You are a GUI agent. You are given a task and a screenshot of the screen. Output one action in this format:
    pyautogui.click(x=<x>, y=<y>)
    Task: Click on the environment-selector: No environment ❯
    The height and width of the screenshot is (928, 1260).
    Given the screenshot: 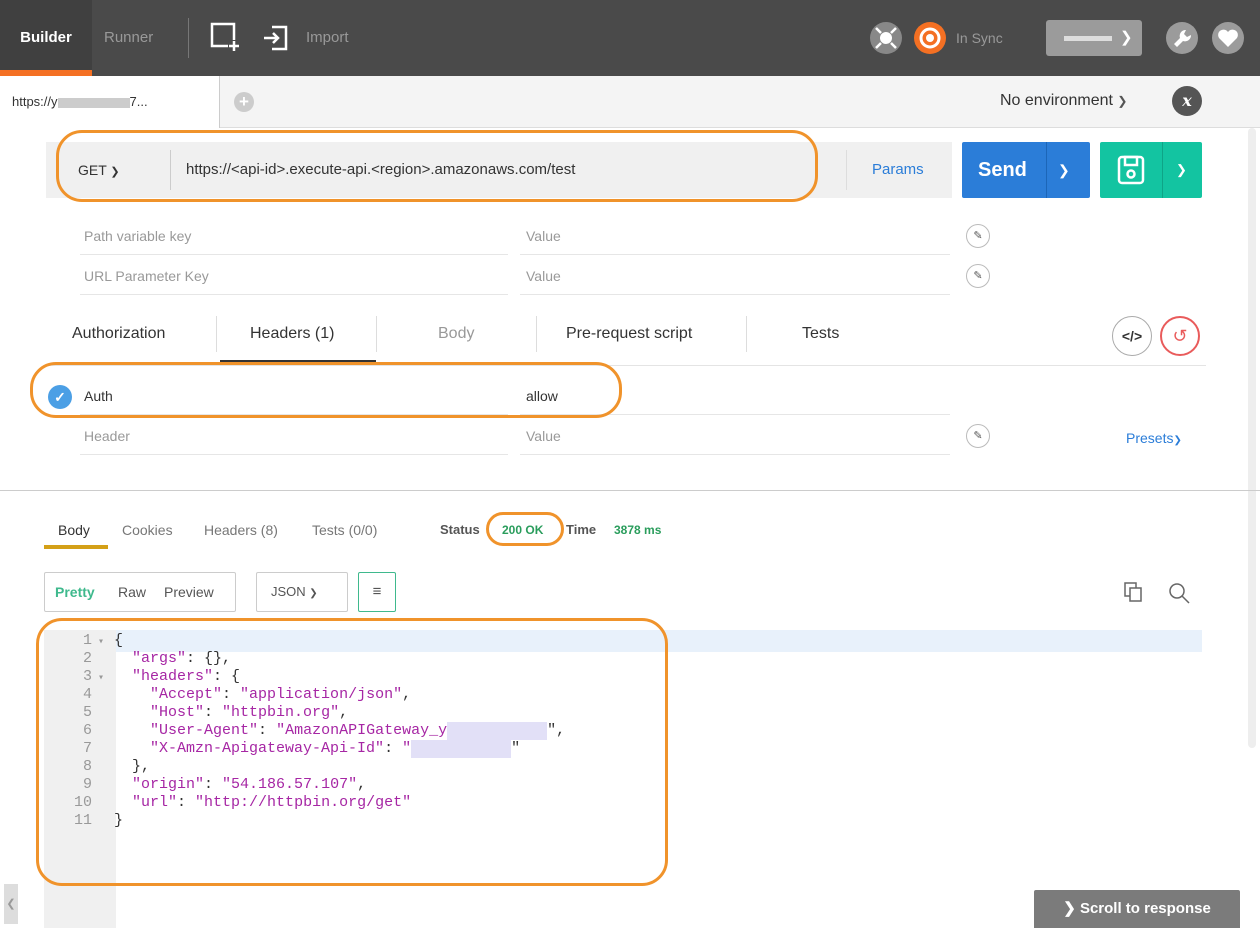 What is the action you would take?
    pyautogui.click(x=1063, y=101)
    